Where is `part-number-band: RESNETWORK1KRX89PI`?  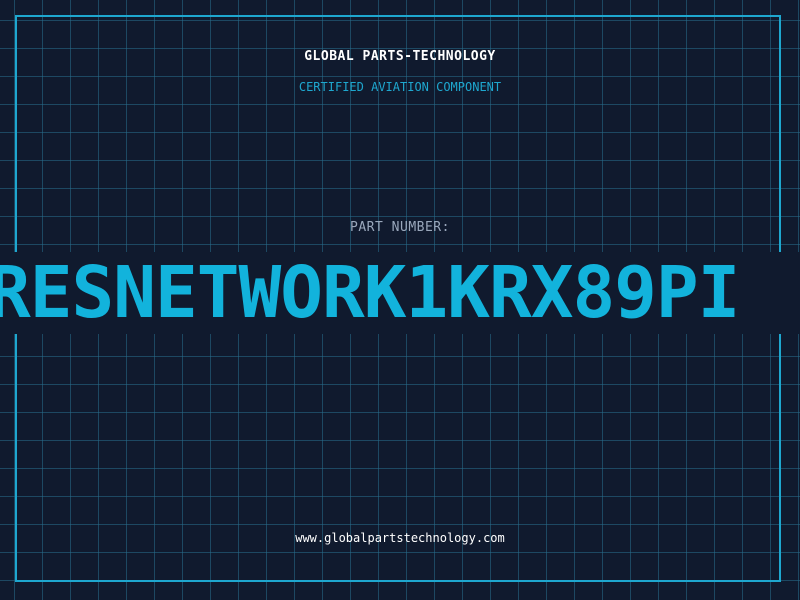 part-number-band: RESNETWORK1KRX89PI is located at coordinates (400, 293).